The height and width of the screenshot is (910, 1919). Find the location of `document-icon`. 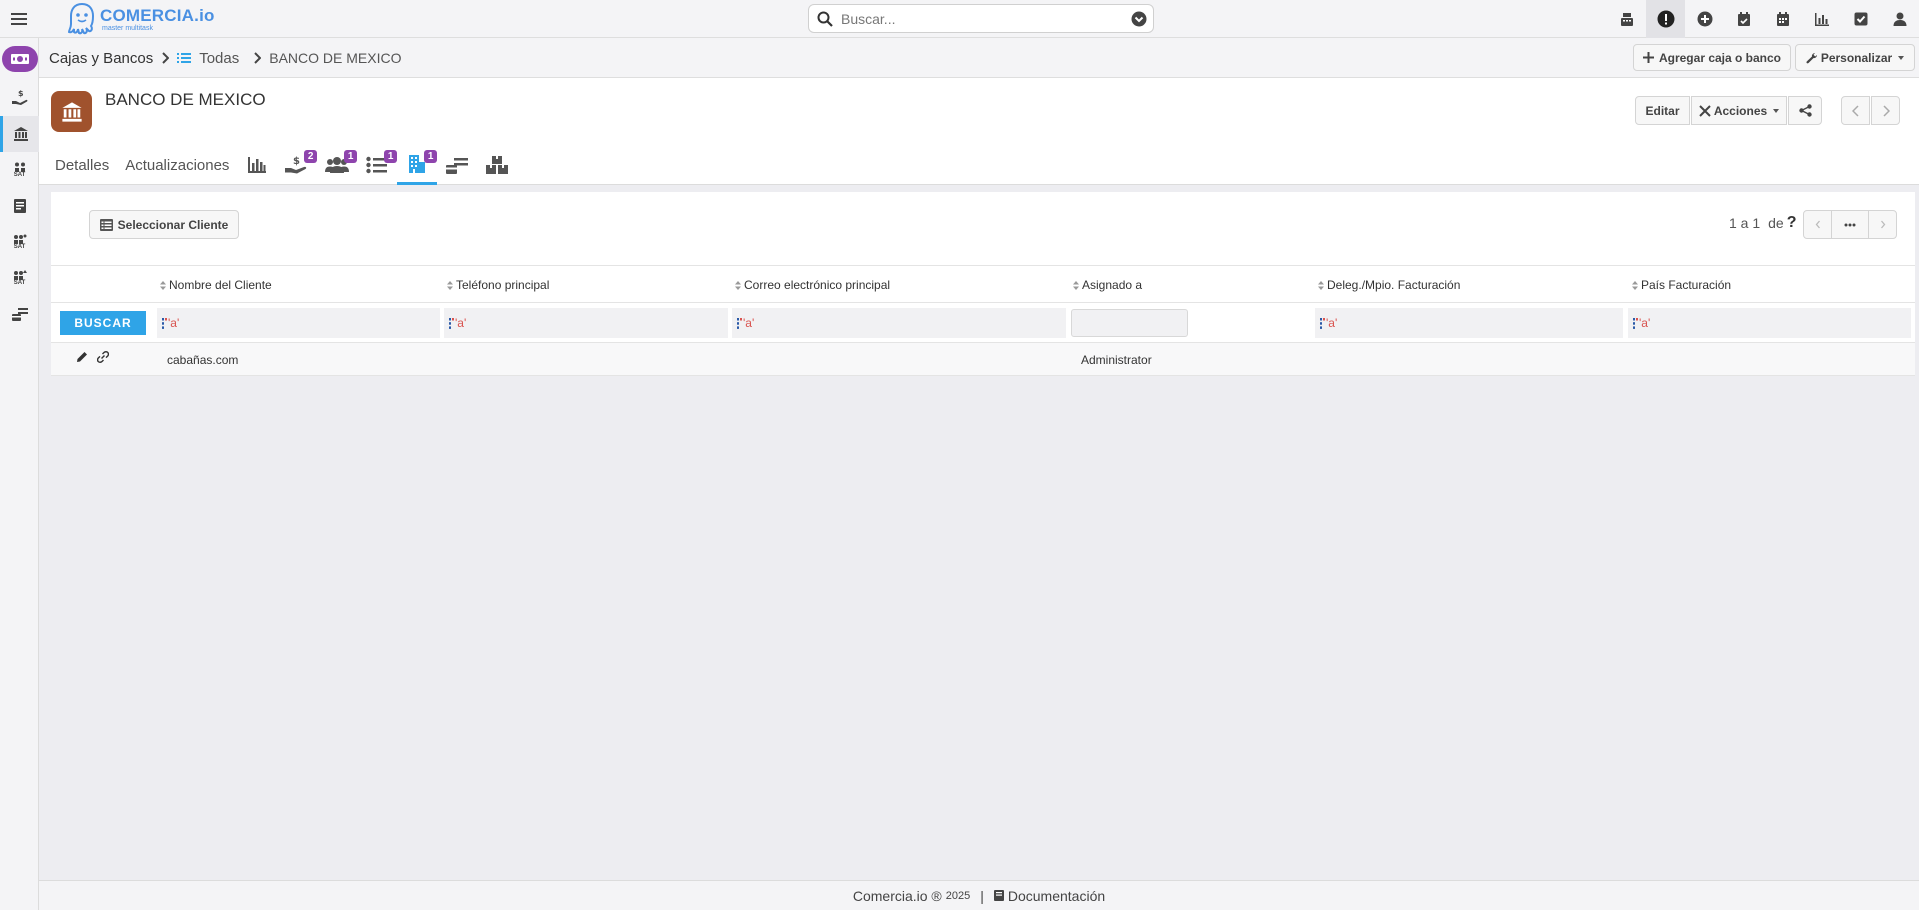

document-icon is located at coordinates (19, 206).